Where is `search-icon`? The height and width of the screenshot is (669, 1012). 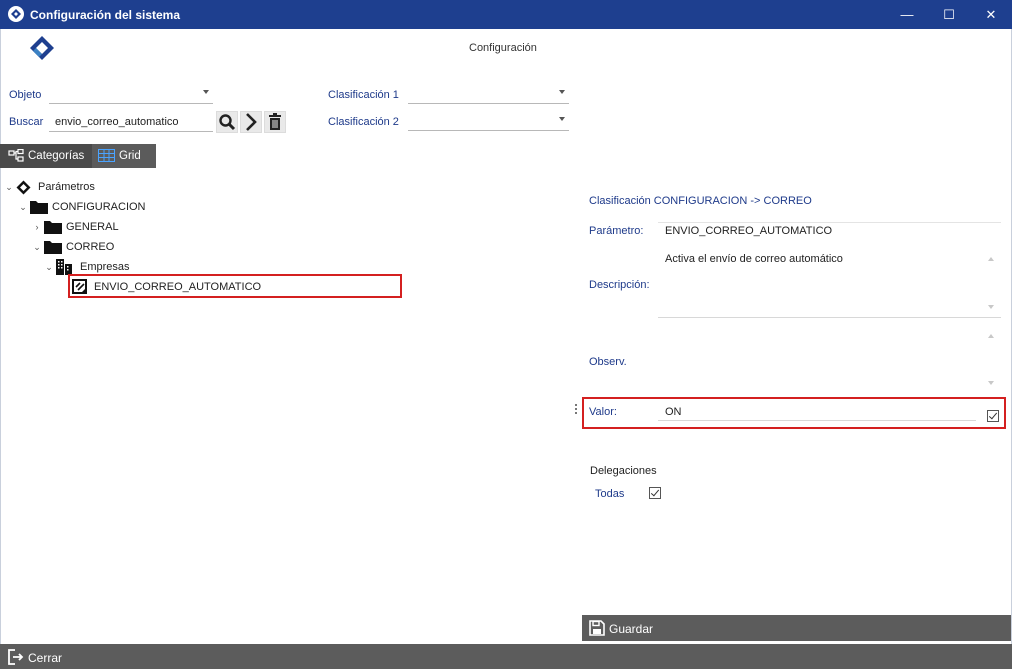
search-icon is located at coordinates (227, 122).